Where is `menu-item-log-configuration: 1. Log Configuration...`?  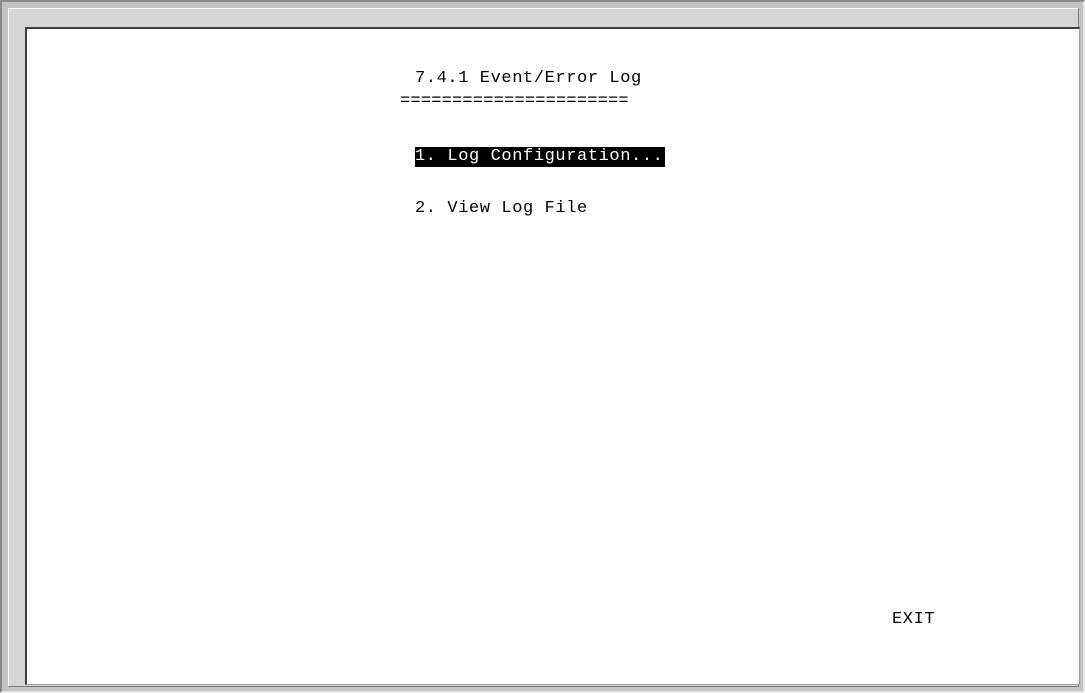 menu-item-log-configuration: 1. Log Configuration... is located at coordinates (540, 157).